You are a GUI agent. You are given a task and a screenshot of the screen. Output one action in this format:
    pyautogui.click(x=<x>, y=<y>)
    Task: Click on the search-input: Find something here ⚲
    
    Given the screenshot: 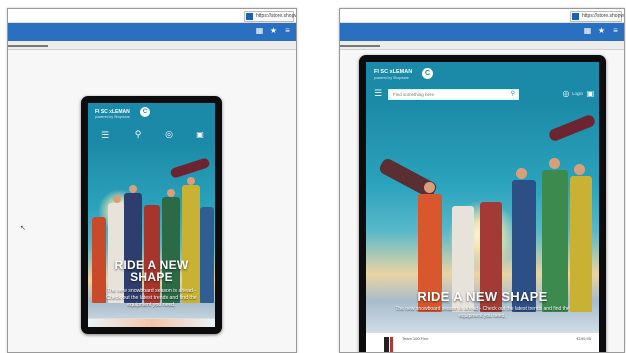 What is the action you would take?
    pyautogui.click(x=453, y=94)
    